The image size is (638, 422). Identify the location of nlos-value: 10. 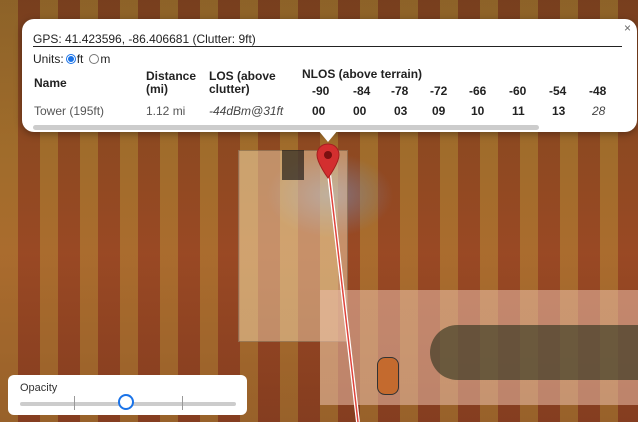
(478, 111).